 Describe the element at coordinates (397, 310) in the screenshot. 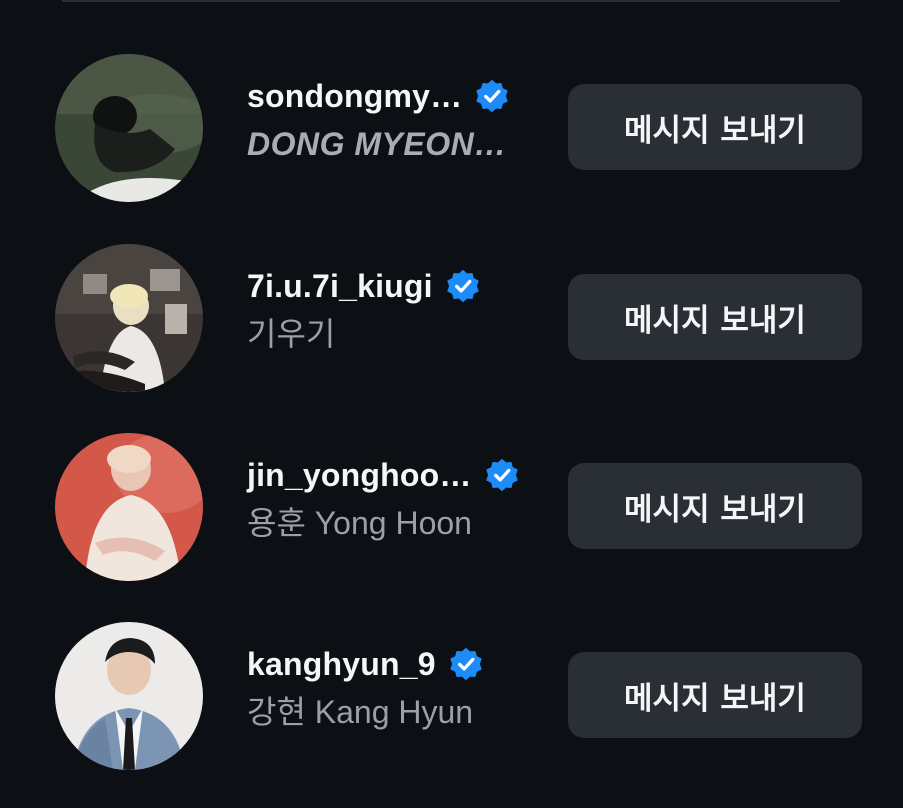

I see `account-text: 7i.u.7i_kiugi 기우기` at that location.